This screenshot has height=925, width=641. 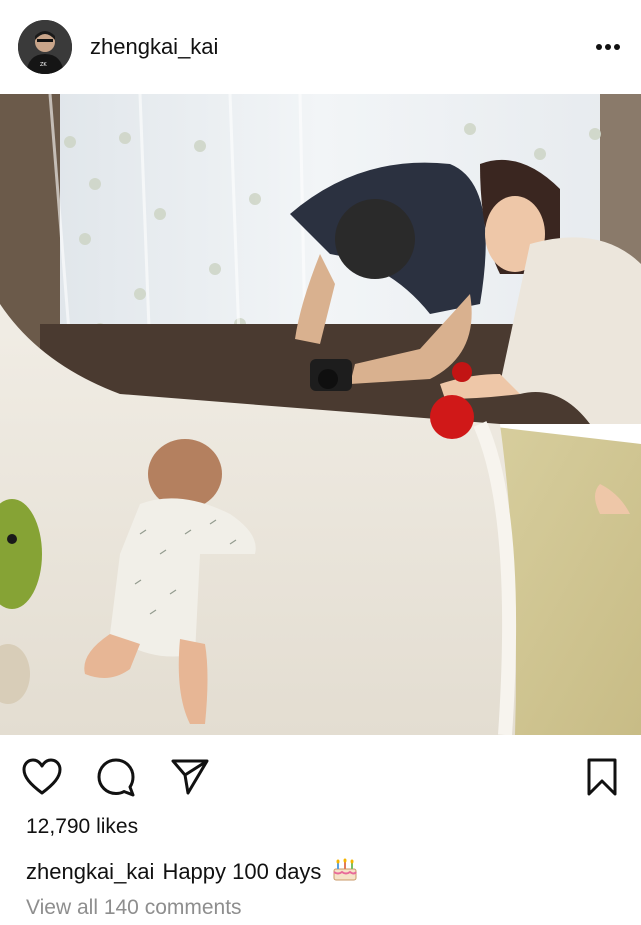 What do you see at coordinates (345, 872) in the screenshot?
I see `birthday-cake-icon` at bounding box center [345, 872].